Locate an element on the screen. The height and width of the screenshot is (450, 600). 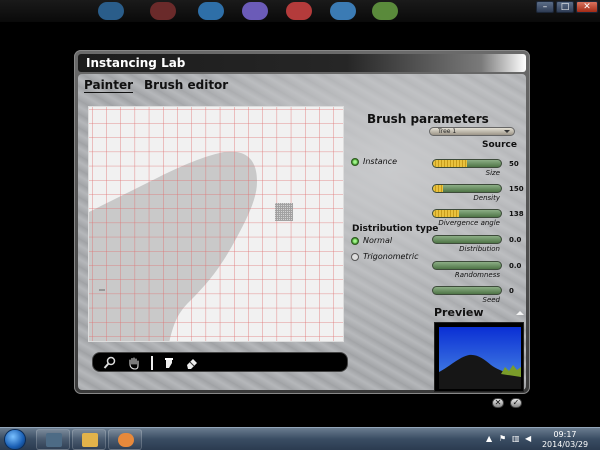
brush-parameters-title: Brush parameters is located at coordinates (428, 119).